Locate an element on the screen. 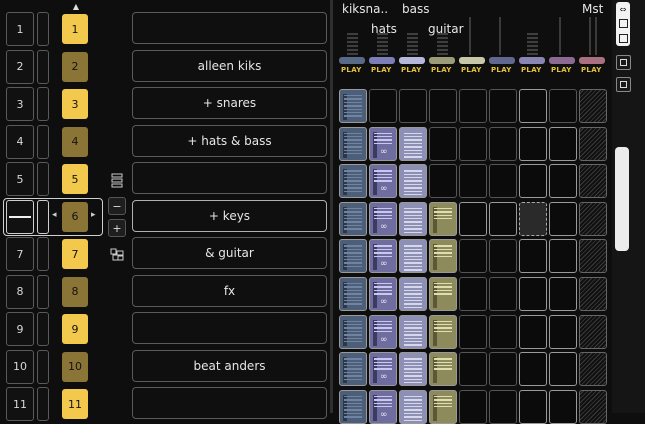 The image size is (645, 424). remove-scene-button: − is located at coordinates (117, 206).